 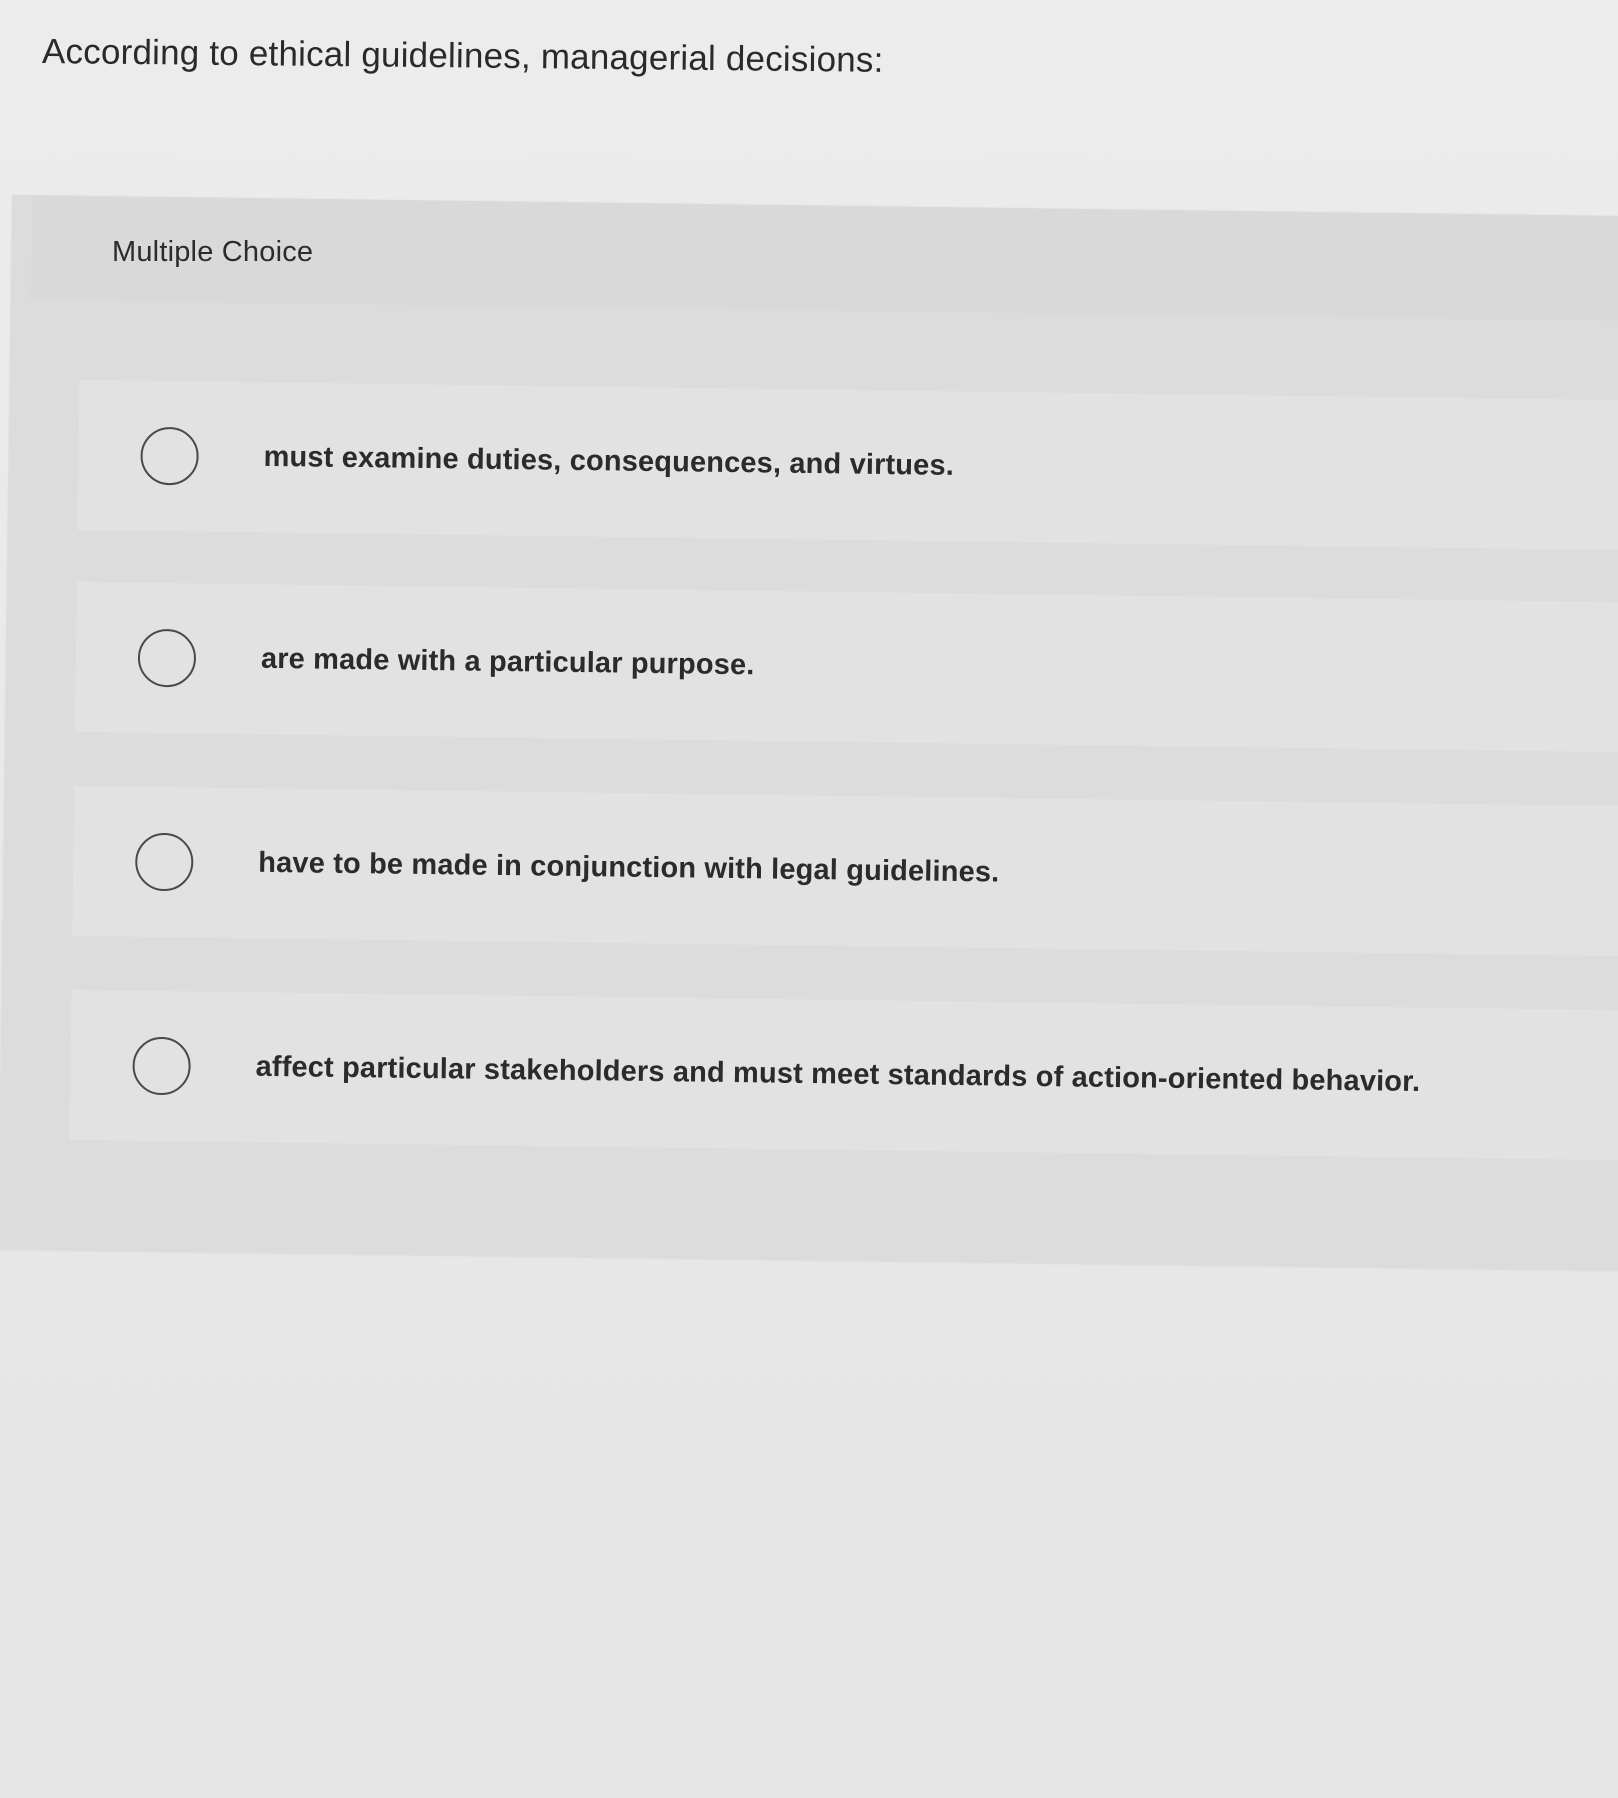 What do you see at coordinates (846, 667) in the screenshot?
I see `answer-option-2: are made with a particular purpose.` at bounding box center [846, 667].